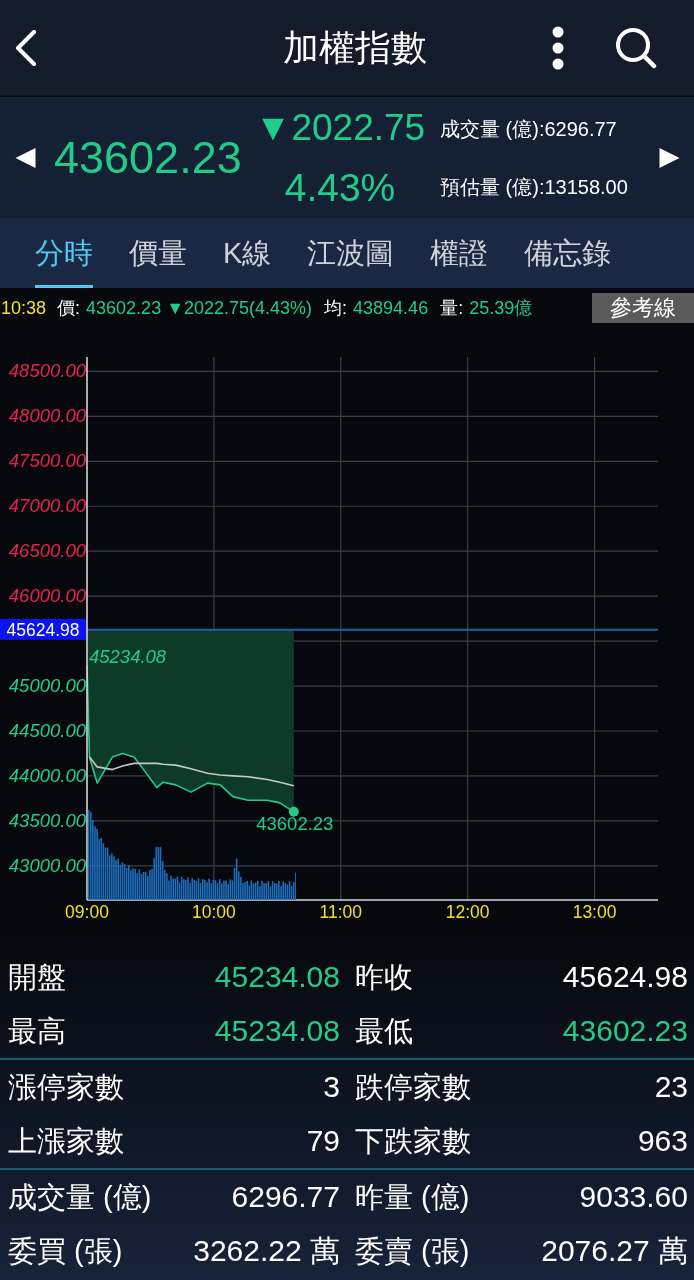 The width and height of the screenshot is (694, 1280). I want to click on x-axis-label: 09:00, so click(87, 912).